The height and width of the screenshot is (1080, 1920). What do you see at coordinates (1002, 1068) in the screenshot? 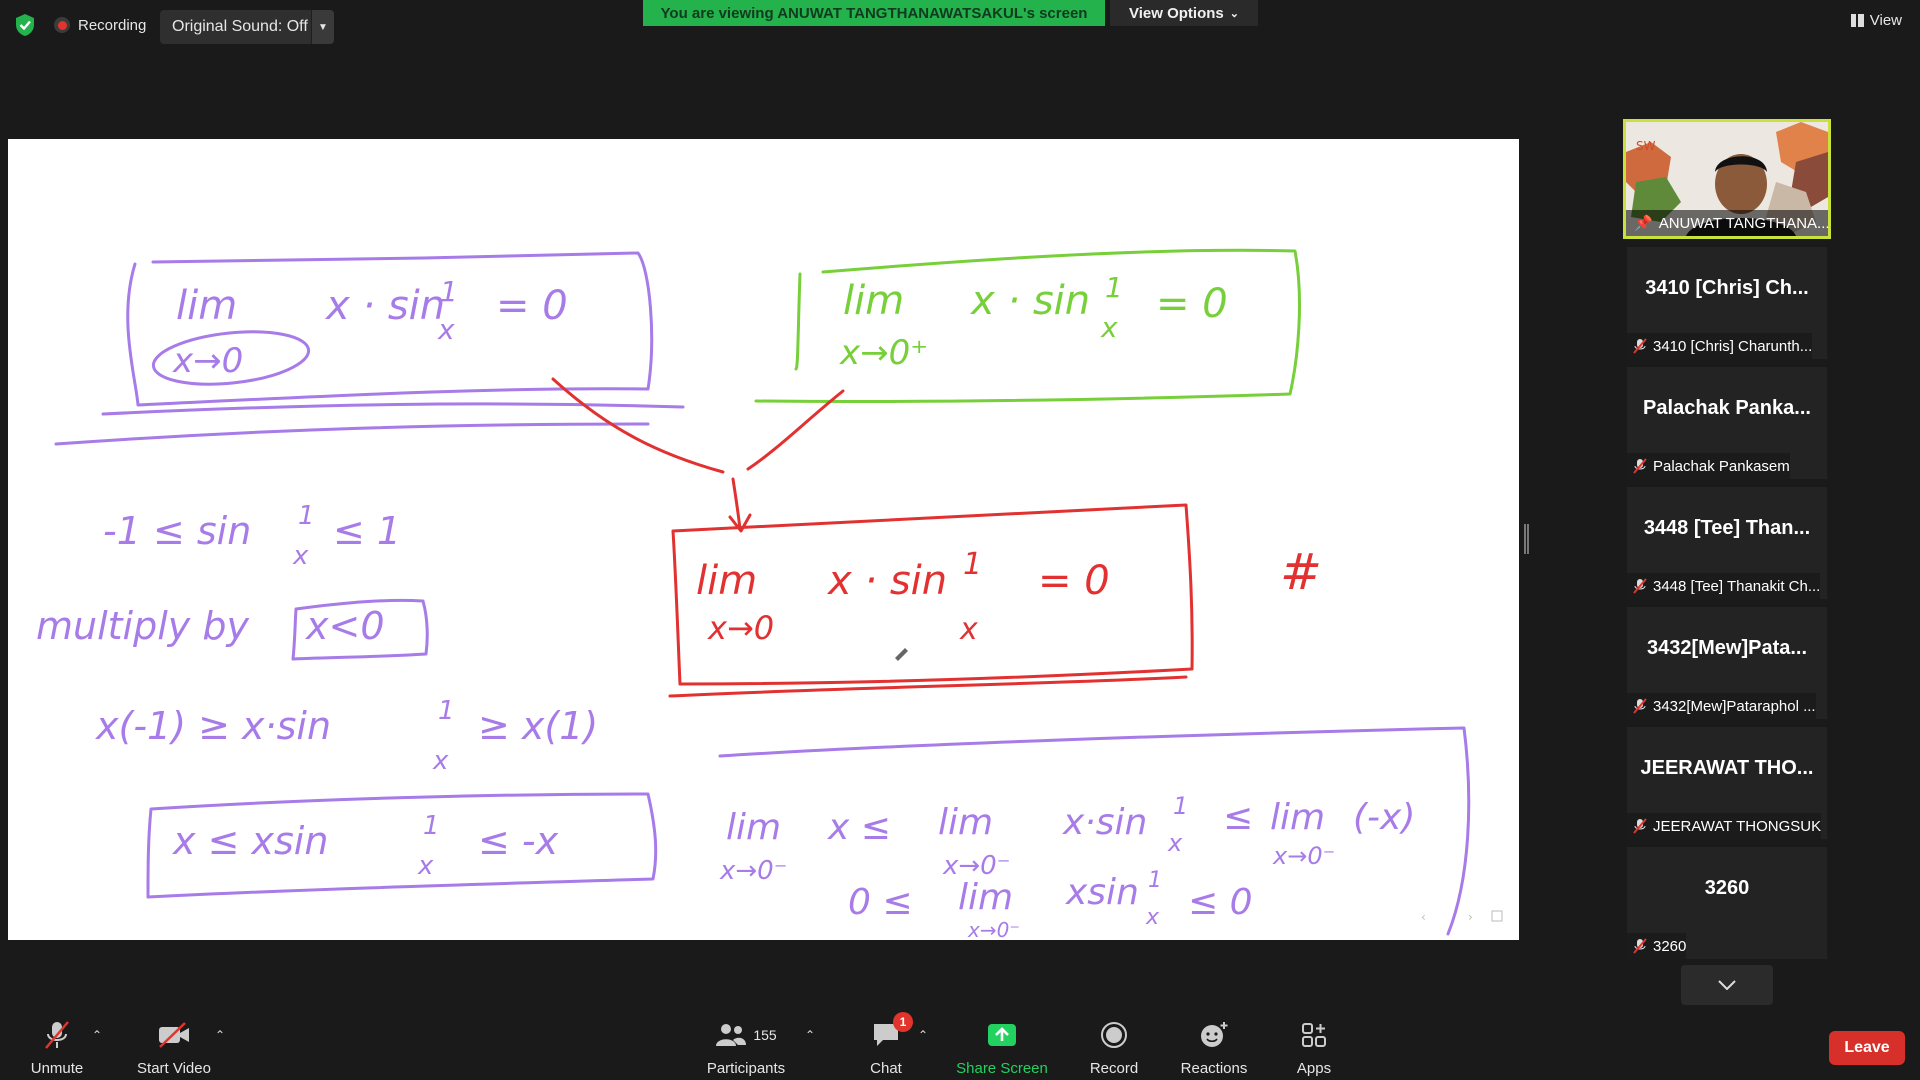
I see `share-screen-label: Share Screen` at bounding box center [1002, 1068].